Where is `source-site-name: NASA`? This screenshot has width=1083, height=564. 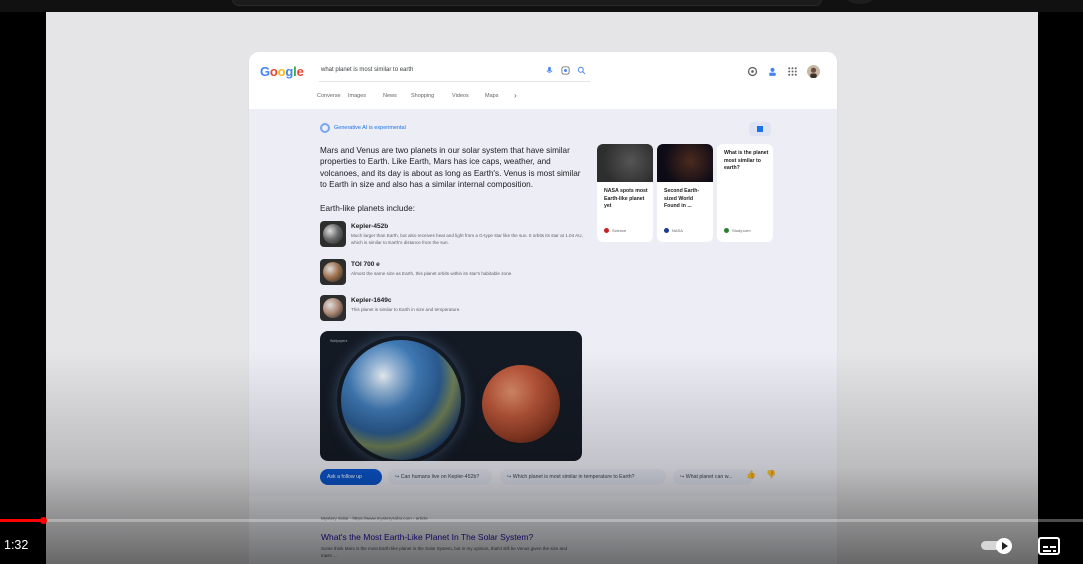 source-site-name: NASA is located at coordinates (677, 230).